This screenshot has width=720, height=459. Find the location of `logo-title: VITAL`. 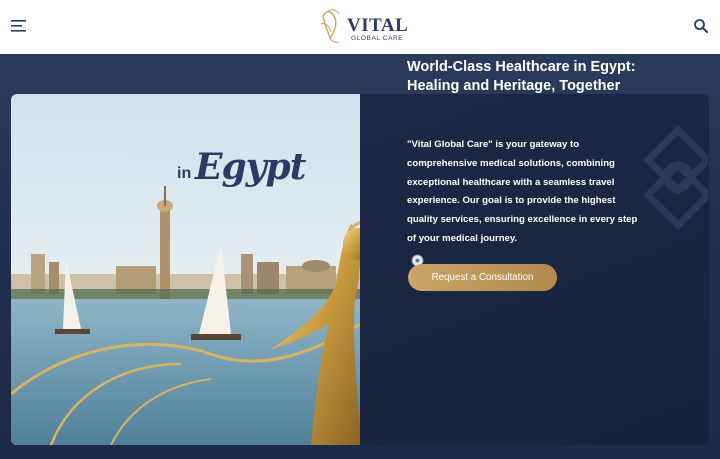

logo-title: VITAL is located at coordinates (378, 25).